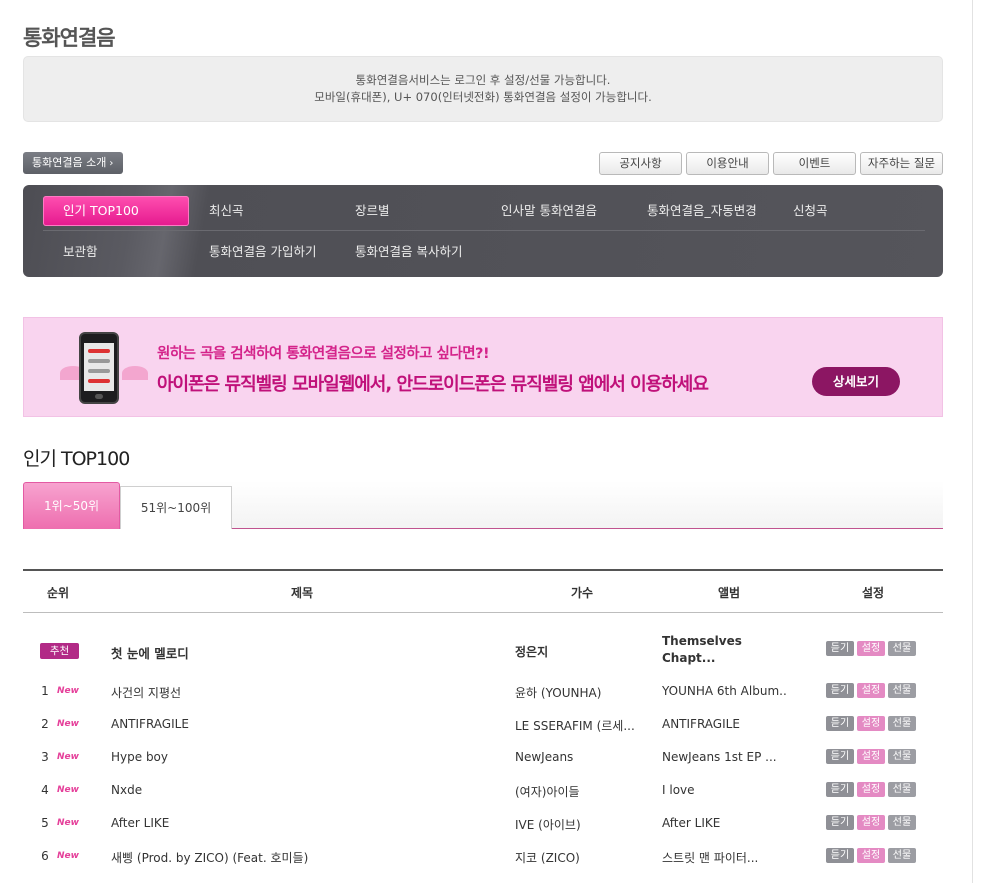 The width and height of the screenshot is (983, 883). Describe the element at coordinates (582, 824) in the screenshot. I see `artist-link: IVE (아이브)` at that location.